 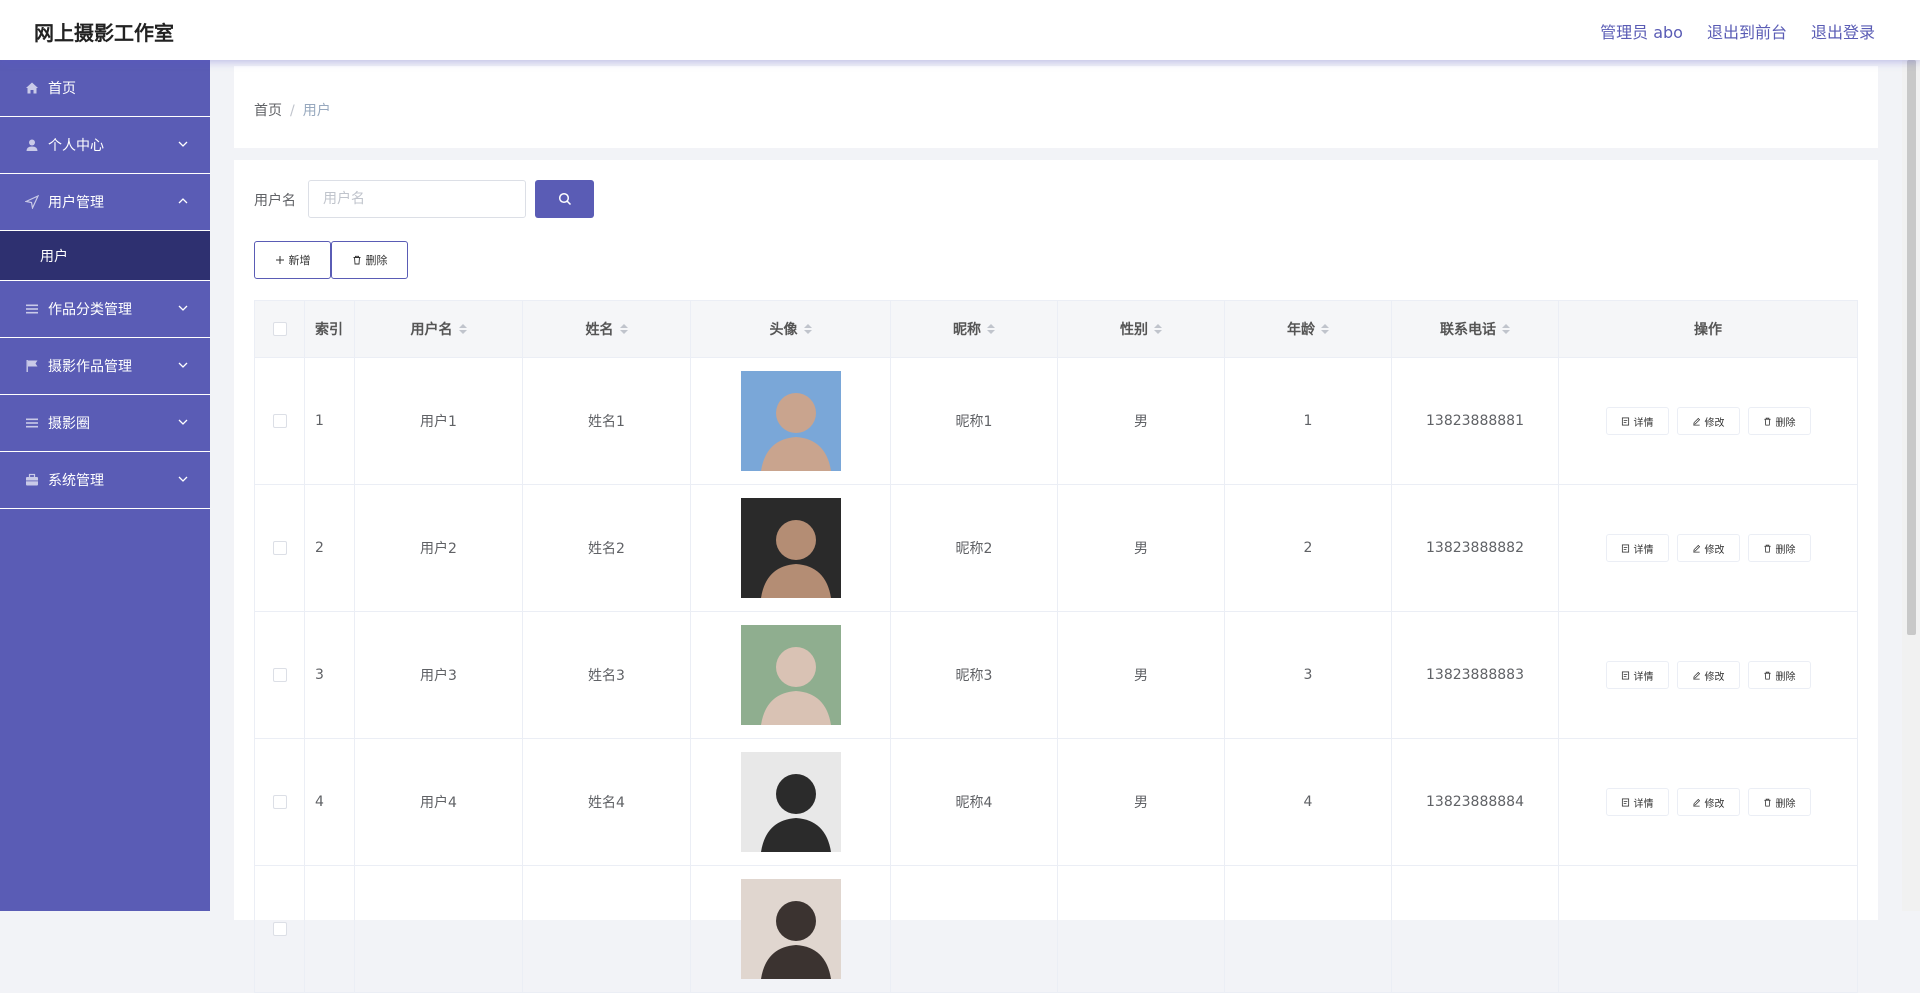 What do you see at coordinates (607, 802) in the screenshot?
I see `name-cell: 姓名4` at bounding box center [607, 802].